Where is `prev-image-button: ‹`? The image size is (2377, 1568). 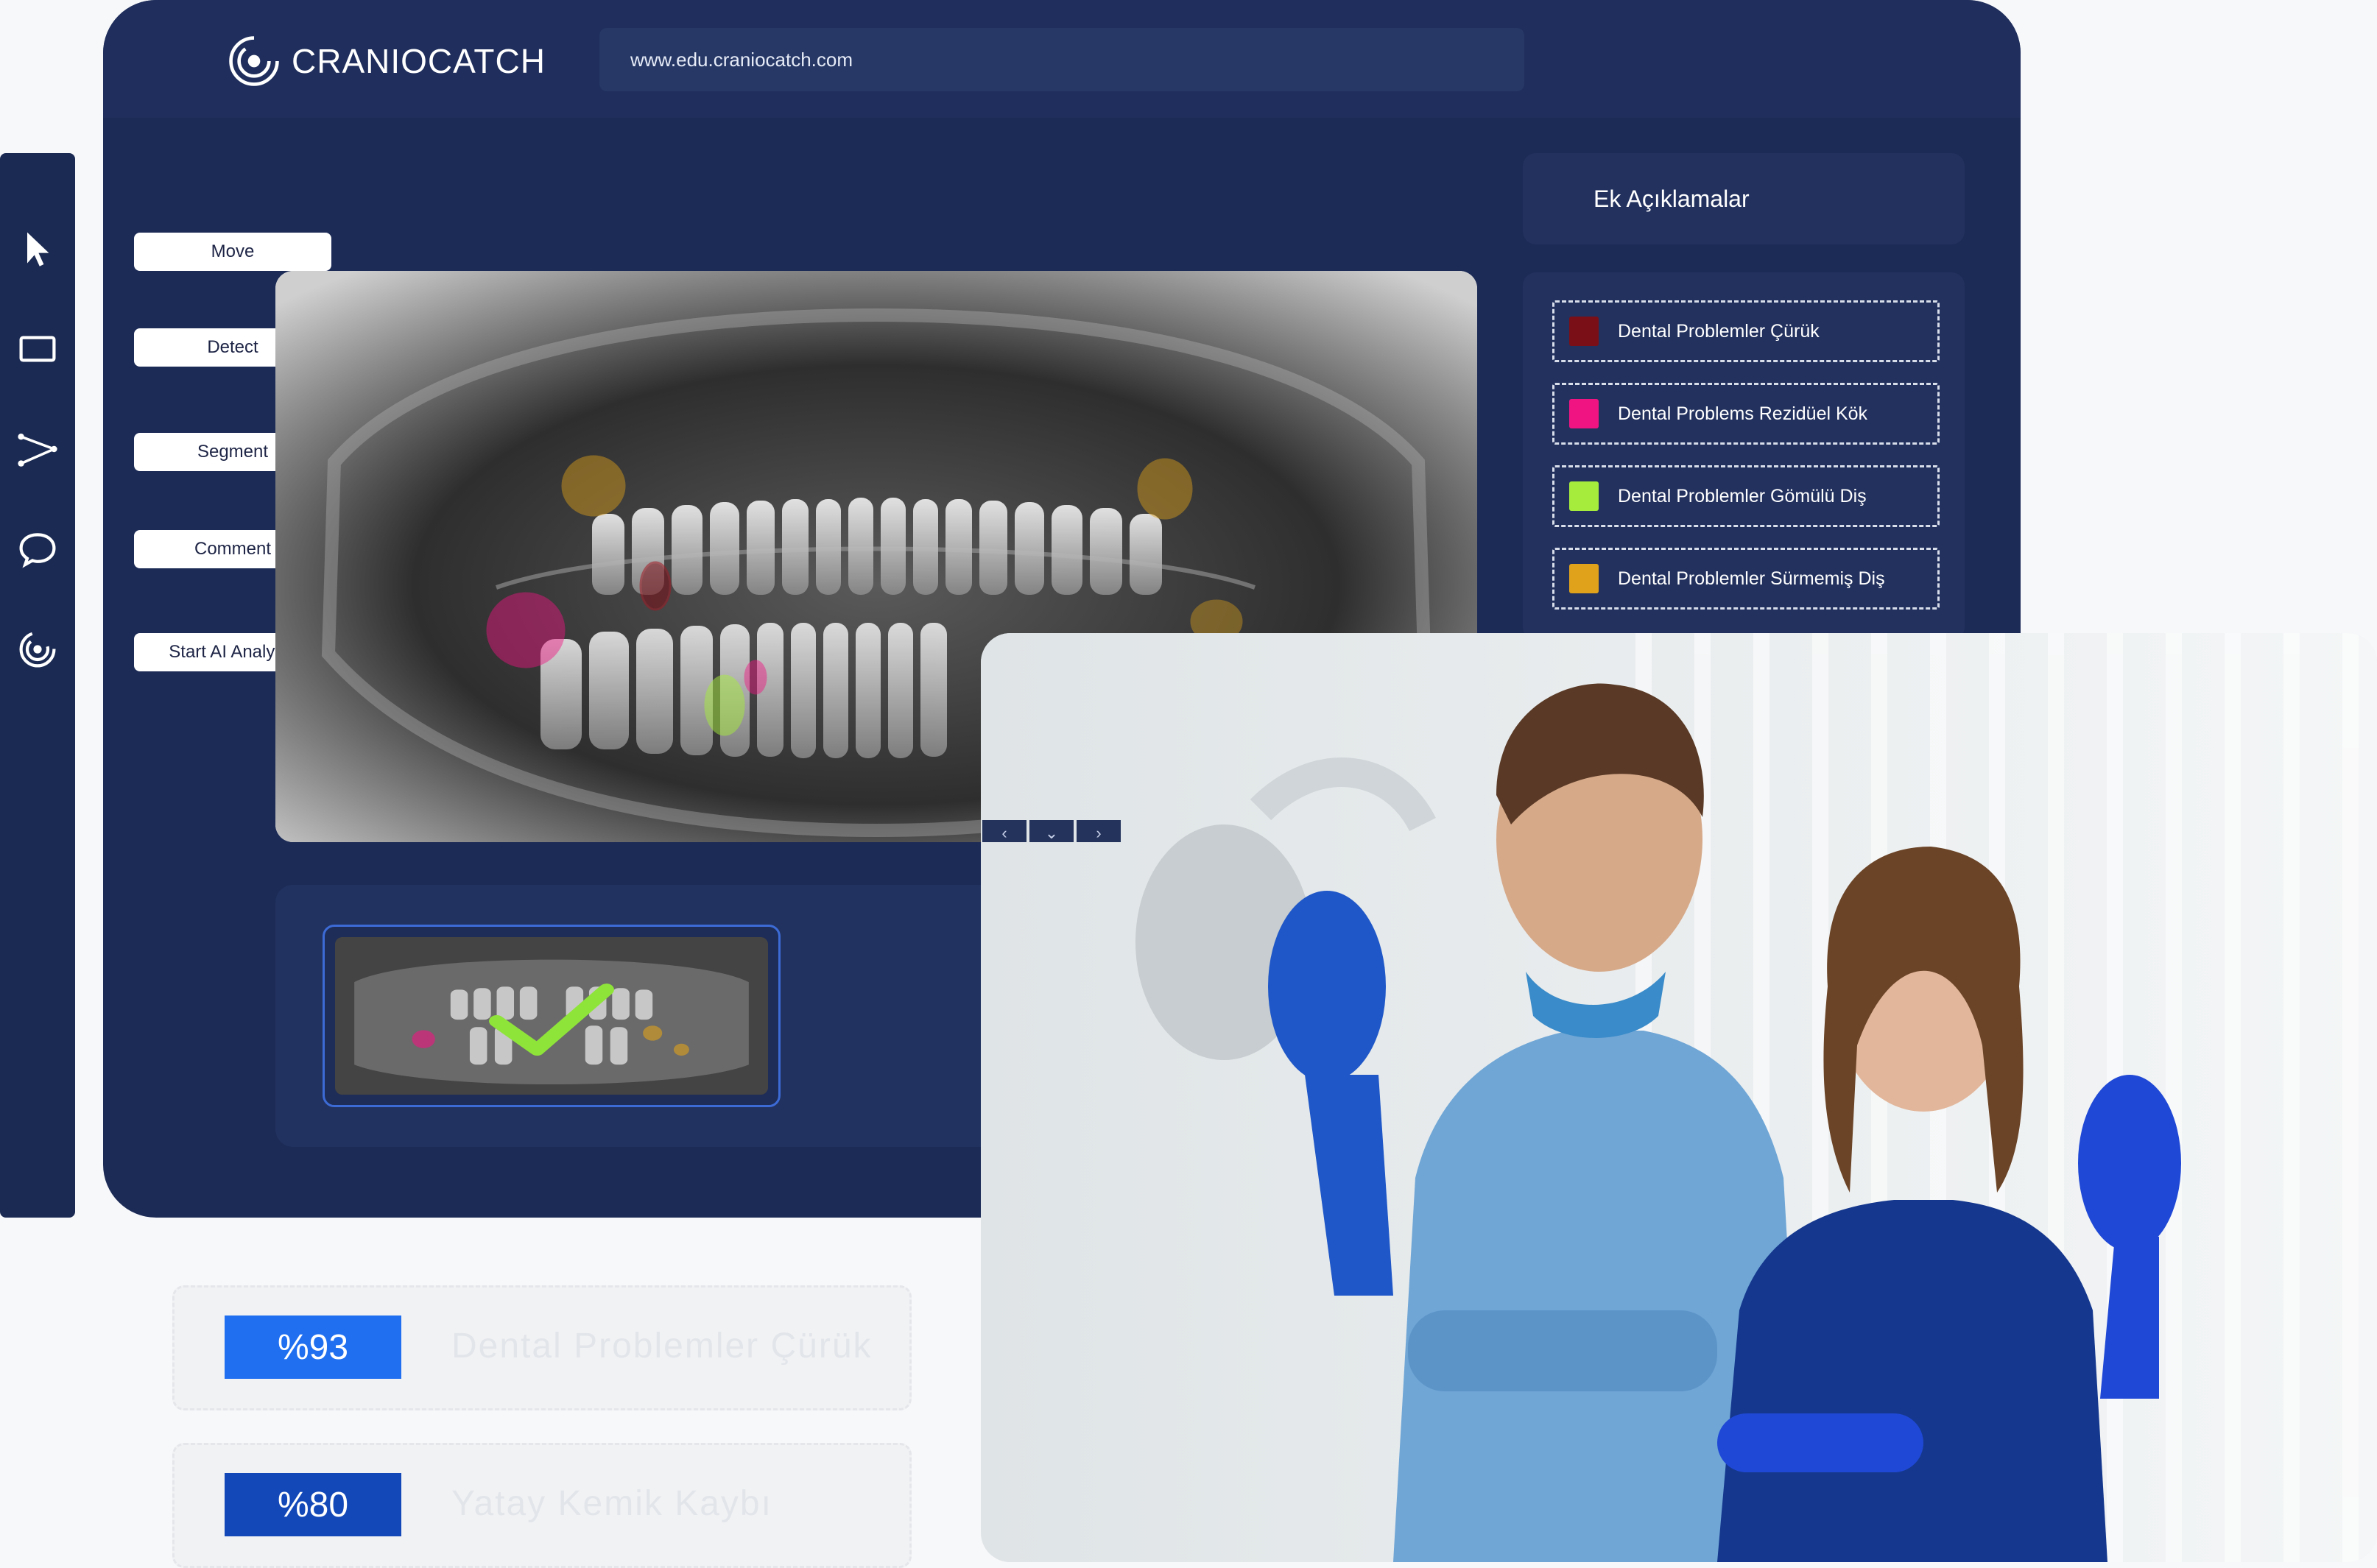 prev-image-button: ‹ is located at coordinates (1004, 831).